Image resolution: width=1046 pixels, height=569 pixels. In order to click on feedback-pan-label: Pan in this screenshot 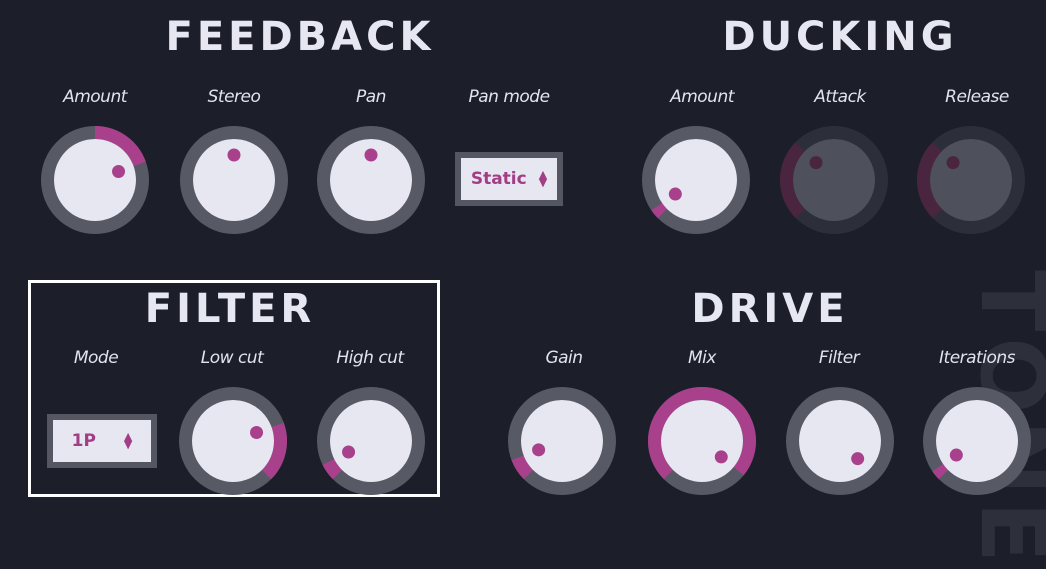, I will do `click(371, 97)`.